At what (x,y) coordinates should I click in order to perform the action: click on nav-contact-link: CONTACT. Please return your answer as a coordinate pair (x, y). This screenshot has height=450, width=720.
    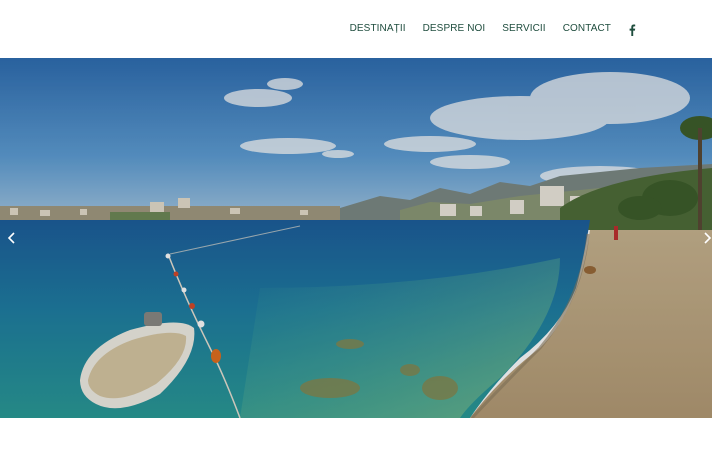
    Looking at the image, I should click on (587, 29).